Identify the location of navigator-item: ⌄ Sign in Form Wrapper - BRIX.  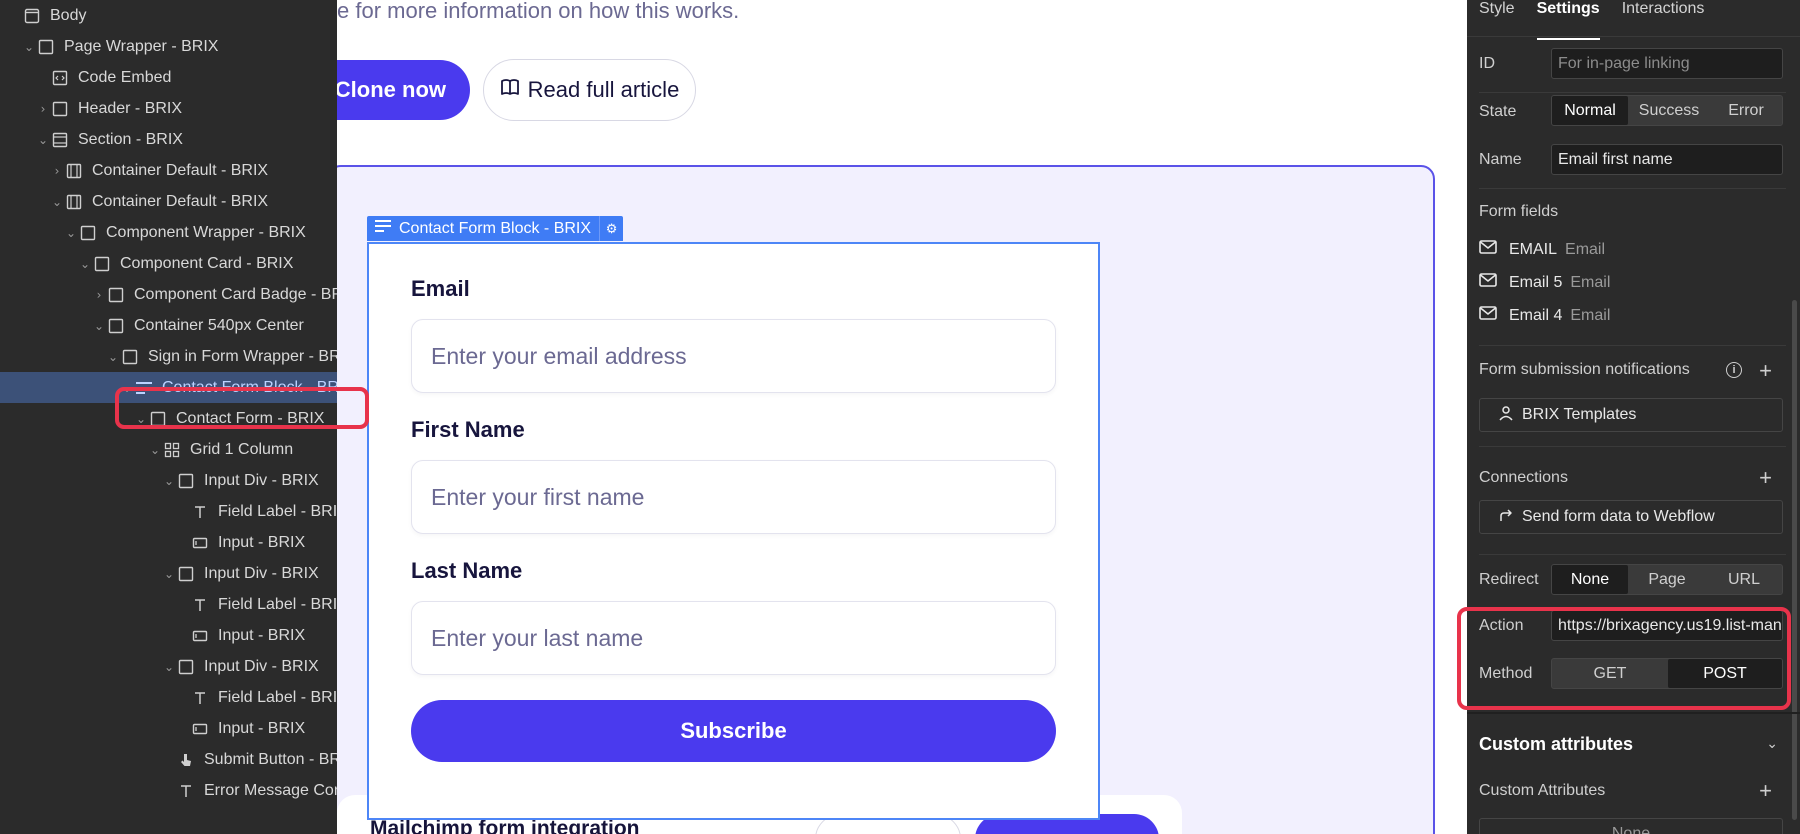
(168, 356).